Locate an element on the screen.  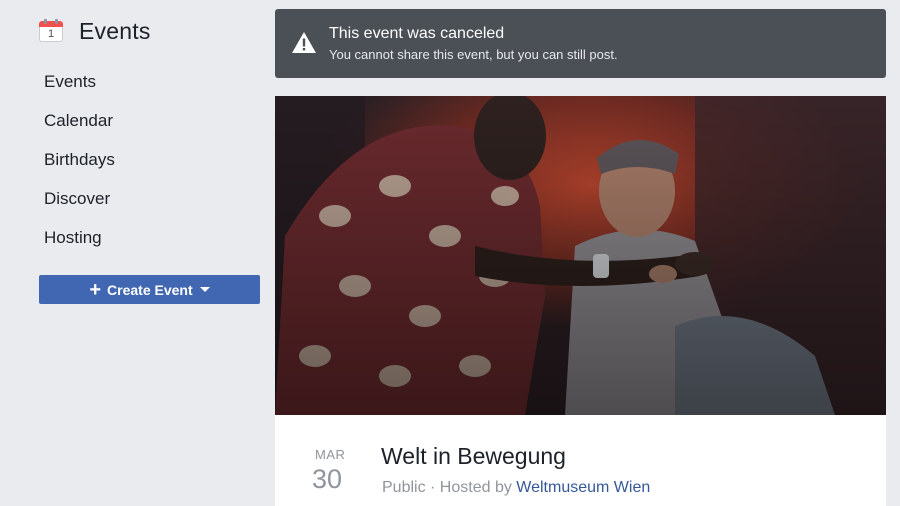
warning-icon is located at coordinates (304, 45).